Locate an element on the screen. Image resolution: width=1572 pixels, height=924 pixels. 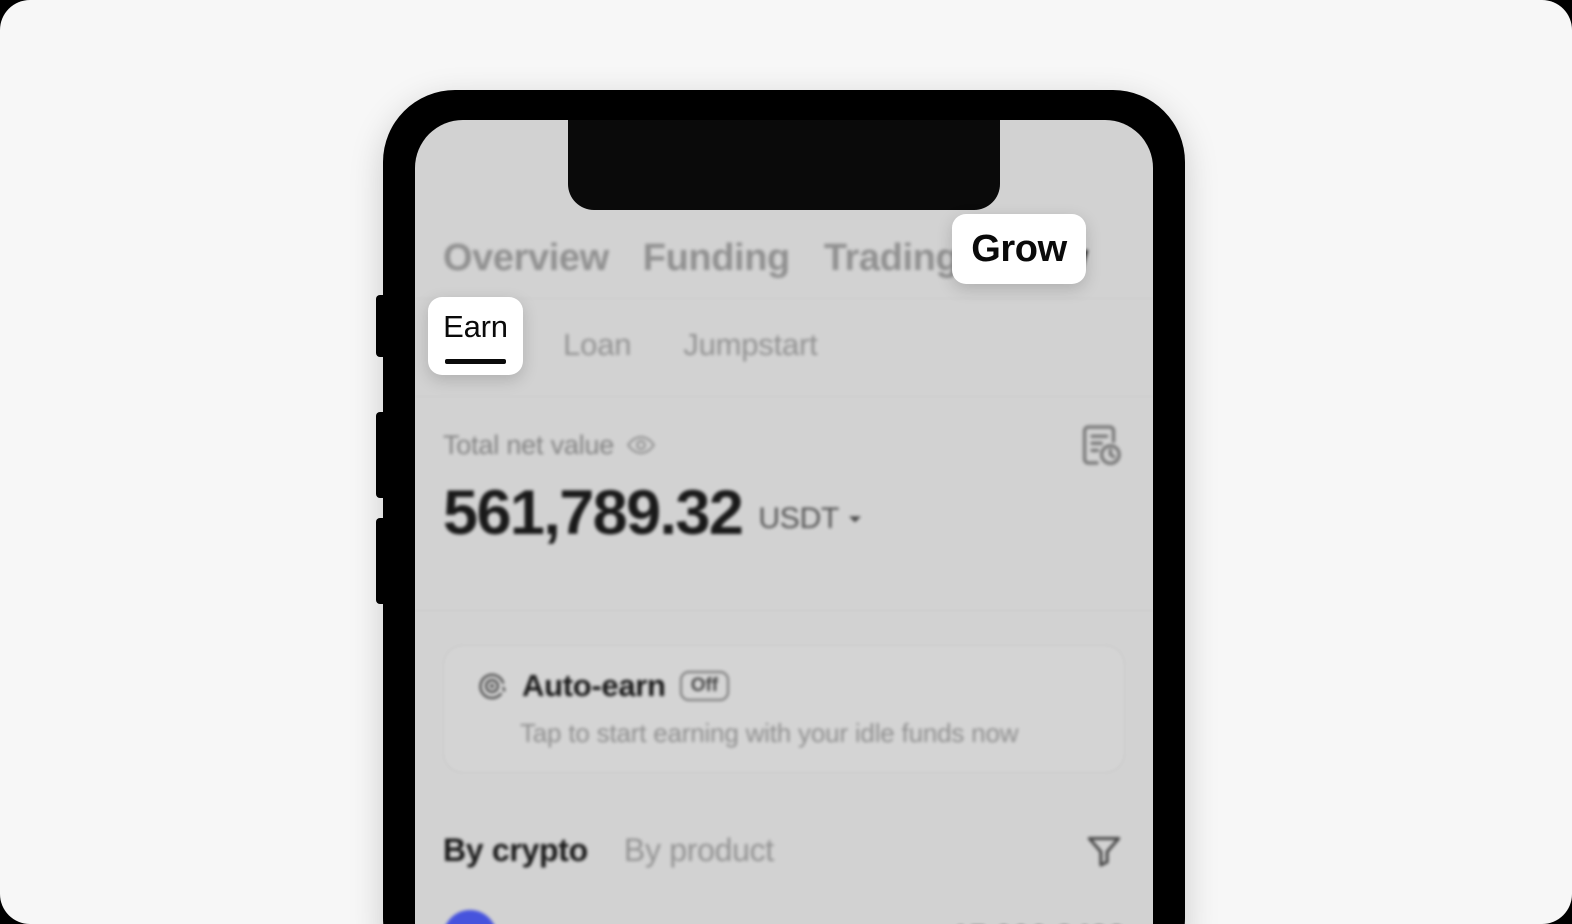
total-net-value-section: Total net value 561,789.32 USDT is located at coordinates (784, 482).